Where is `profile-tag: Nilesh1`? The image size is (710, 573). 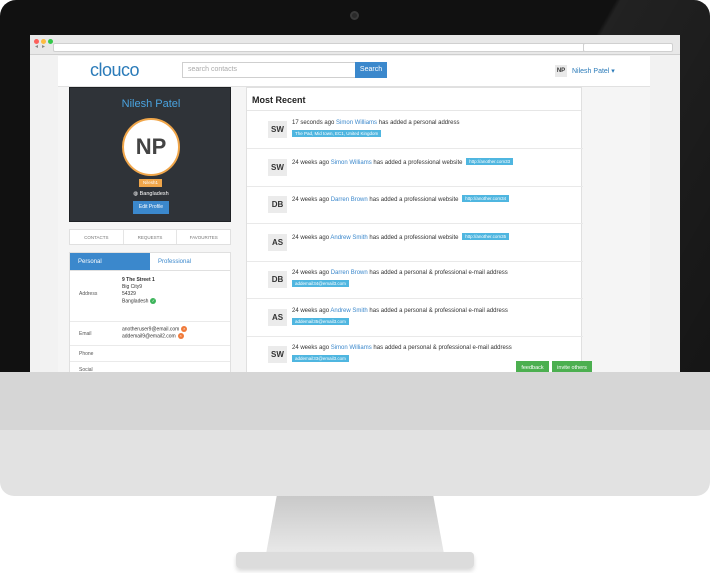
profile-tag: Nilesh1 is located at coordinates (150, 183).